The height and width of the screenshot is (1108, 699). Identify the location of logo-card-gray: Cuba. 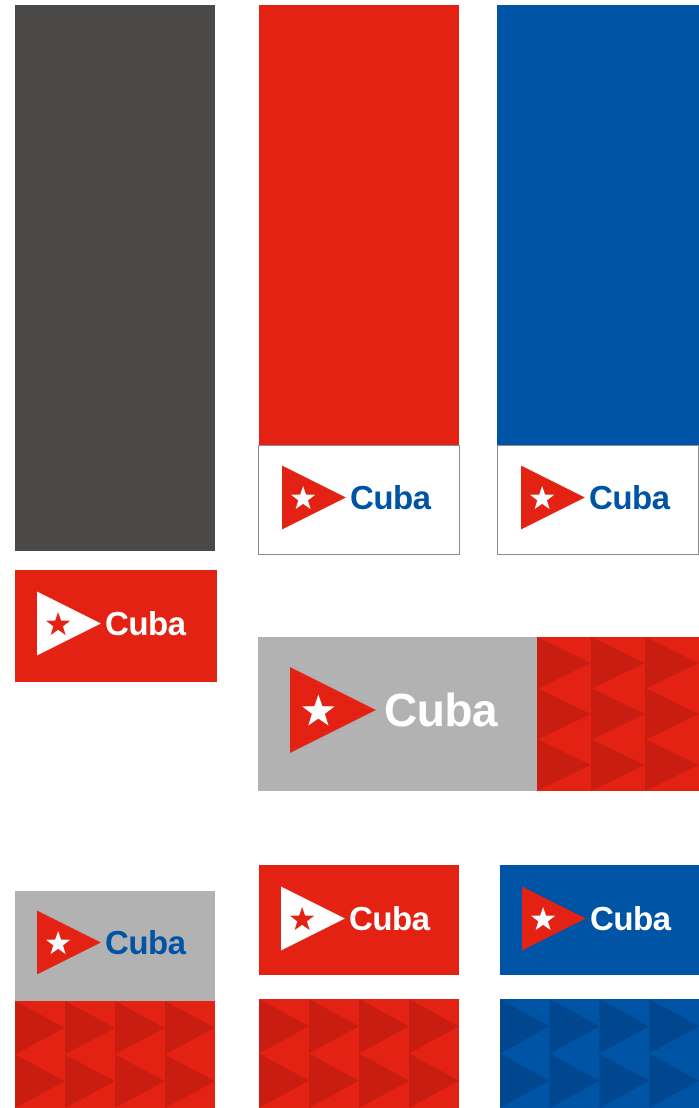
(115, 946).